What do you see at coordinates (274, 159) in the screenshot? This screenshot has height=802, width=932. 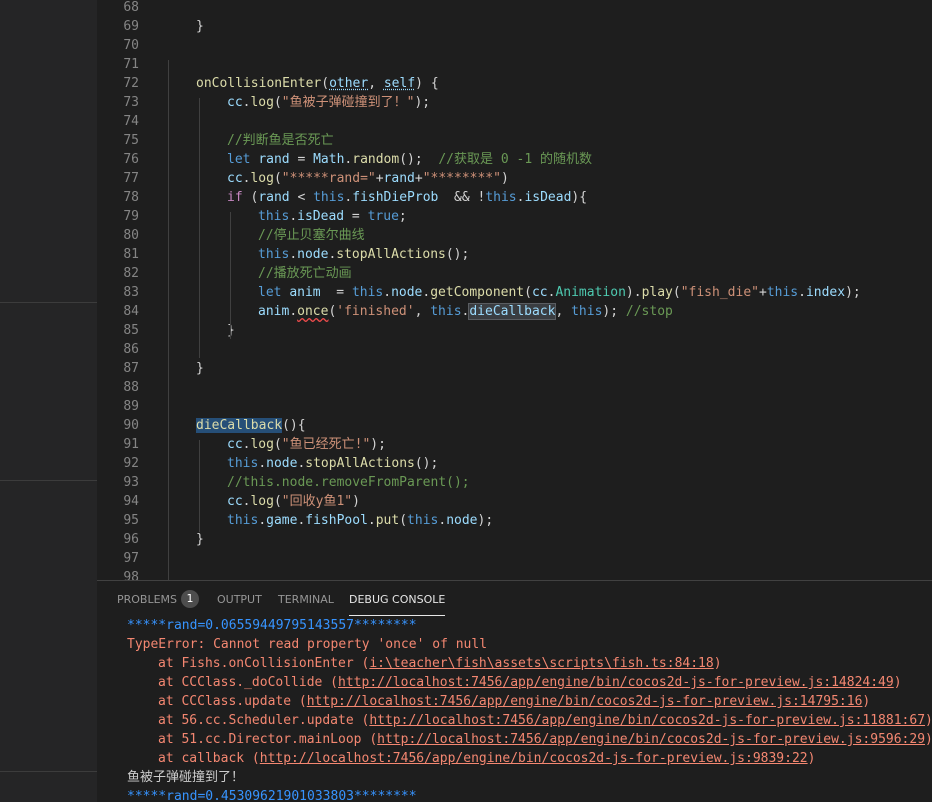 I see `code-token: rand` at bounding box center [274, 159].